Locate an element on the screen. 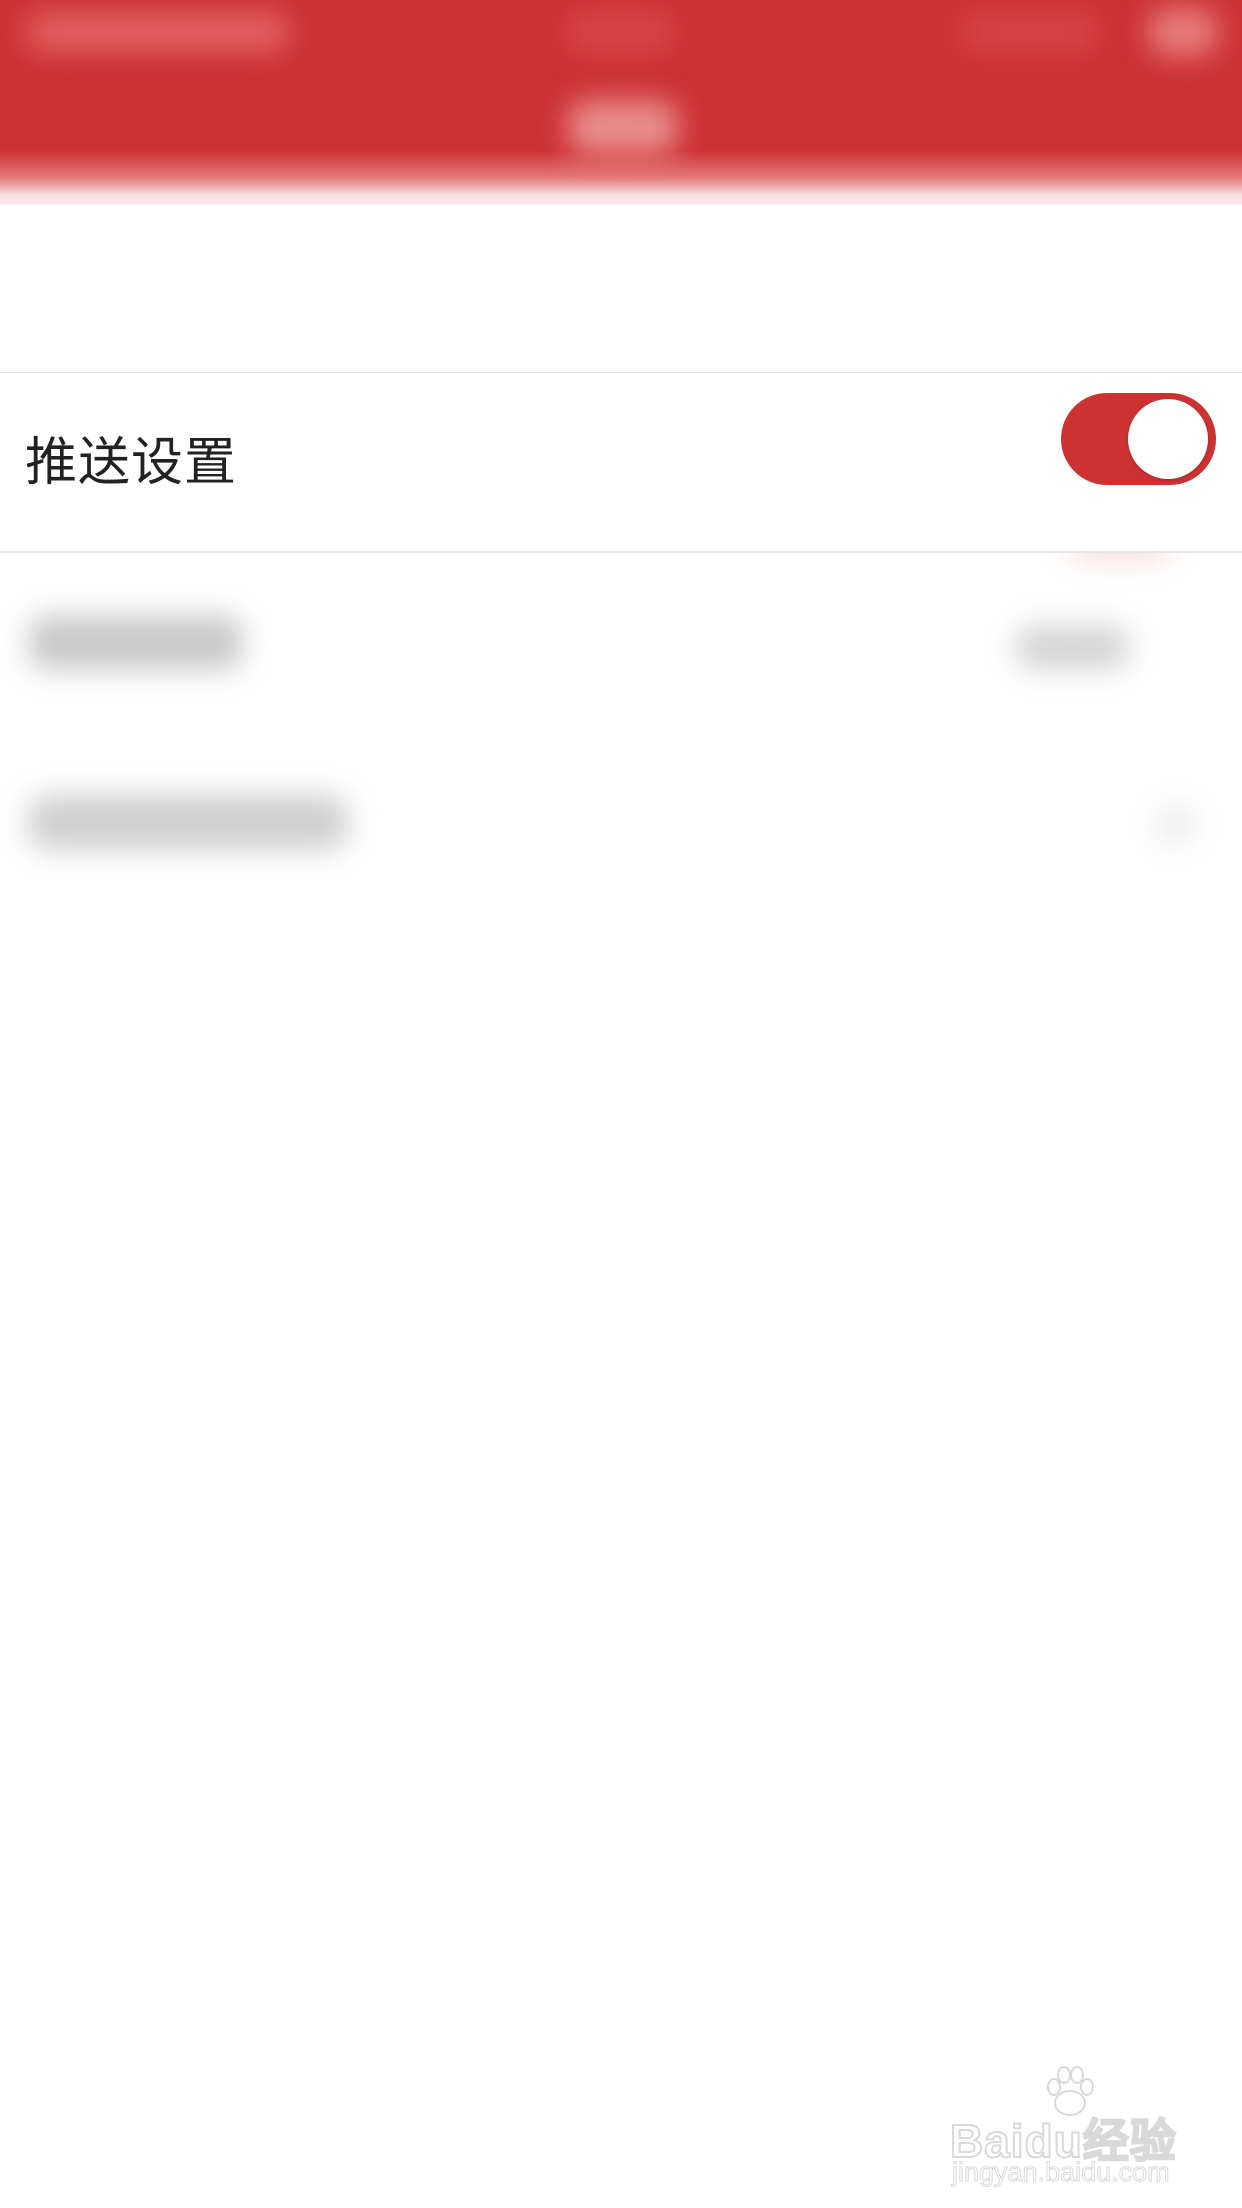 This screenshot has width=1242, height=2208. toggle-knob is located at coordinates (1168, 439).